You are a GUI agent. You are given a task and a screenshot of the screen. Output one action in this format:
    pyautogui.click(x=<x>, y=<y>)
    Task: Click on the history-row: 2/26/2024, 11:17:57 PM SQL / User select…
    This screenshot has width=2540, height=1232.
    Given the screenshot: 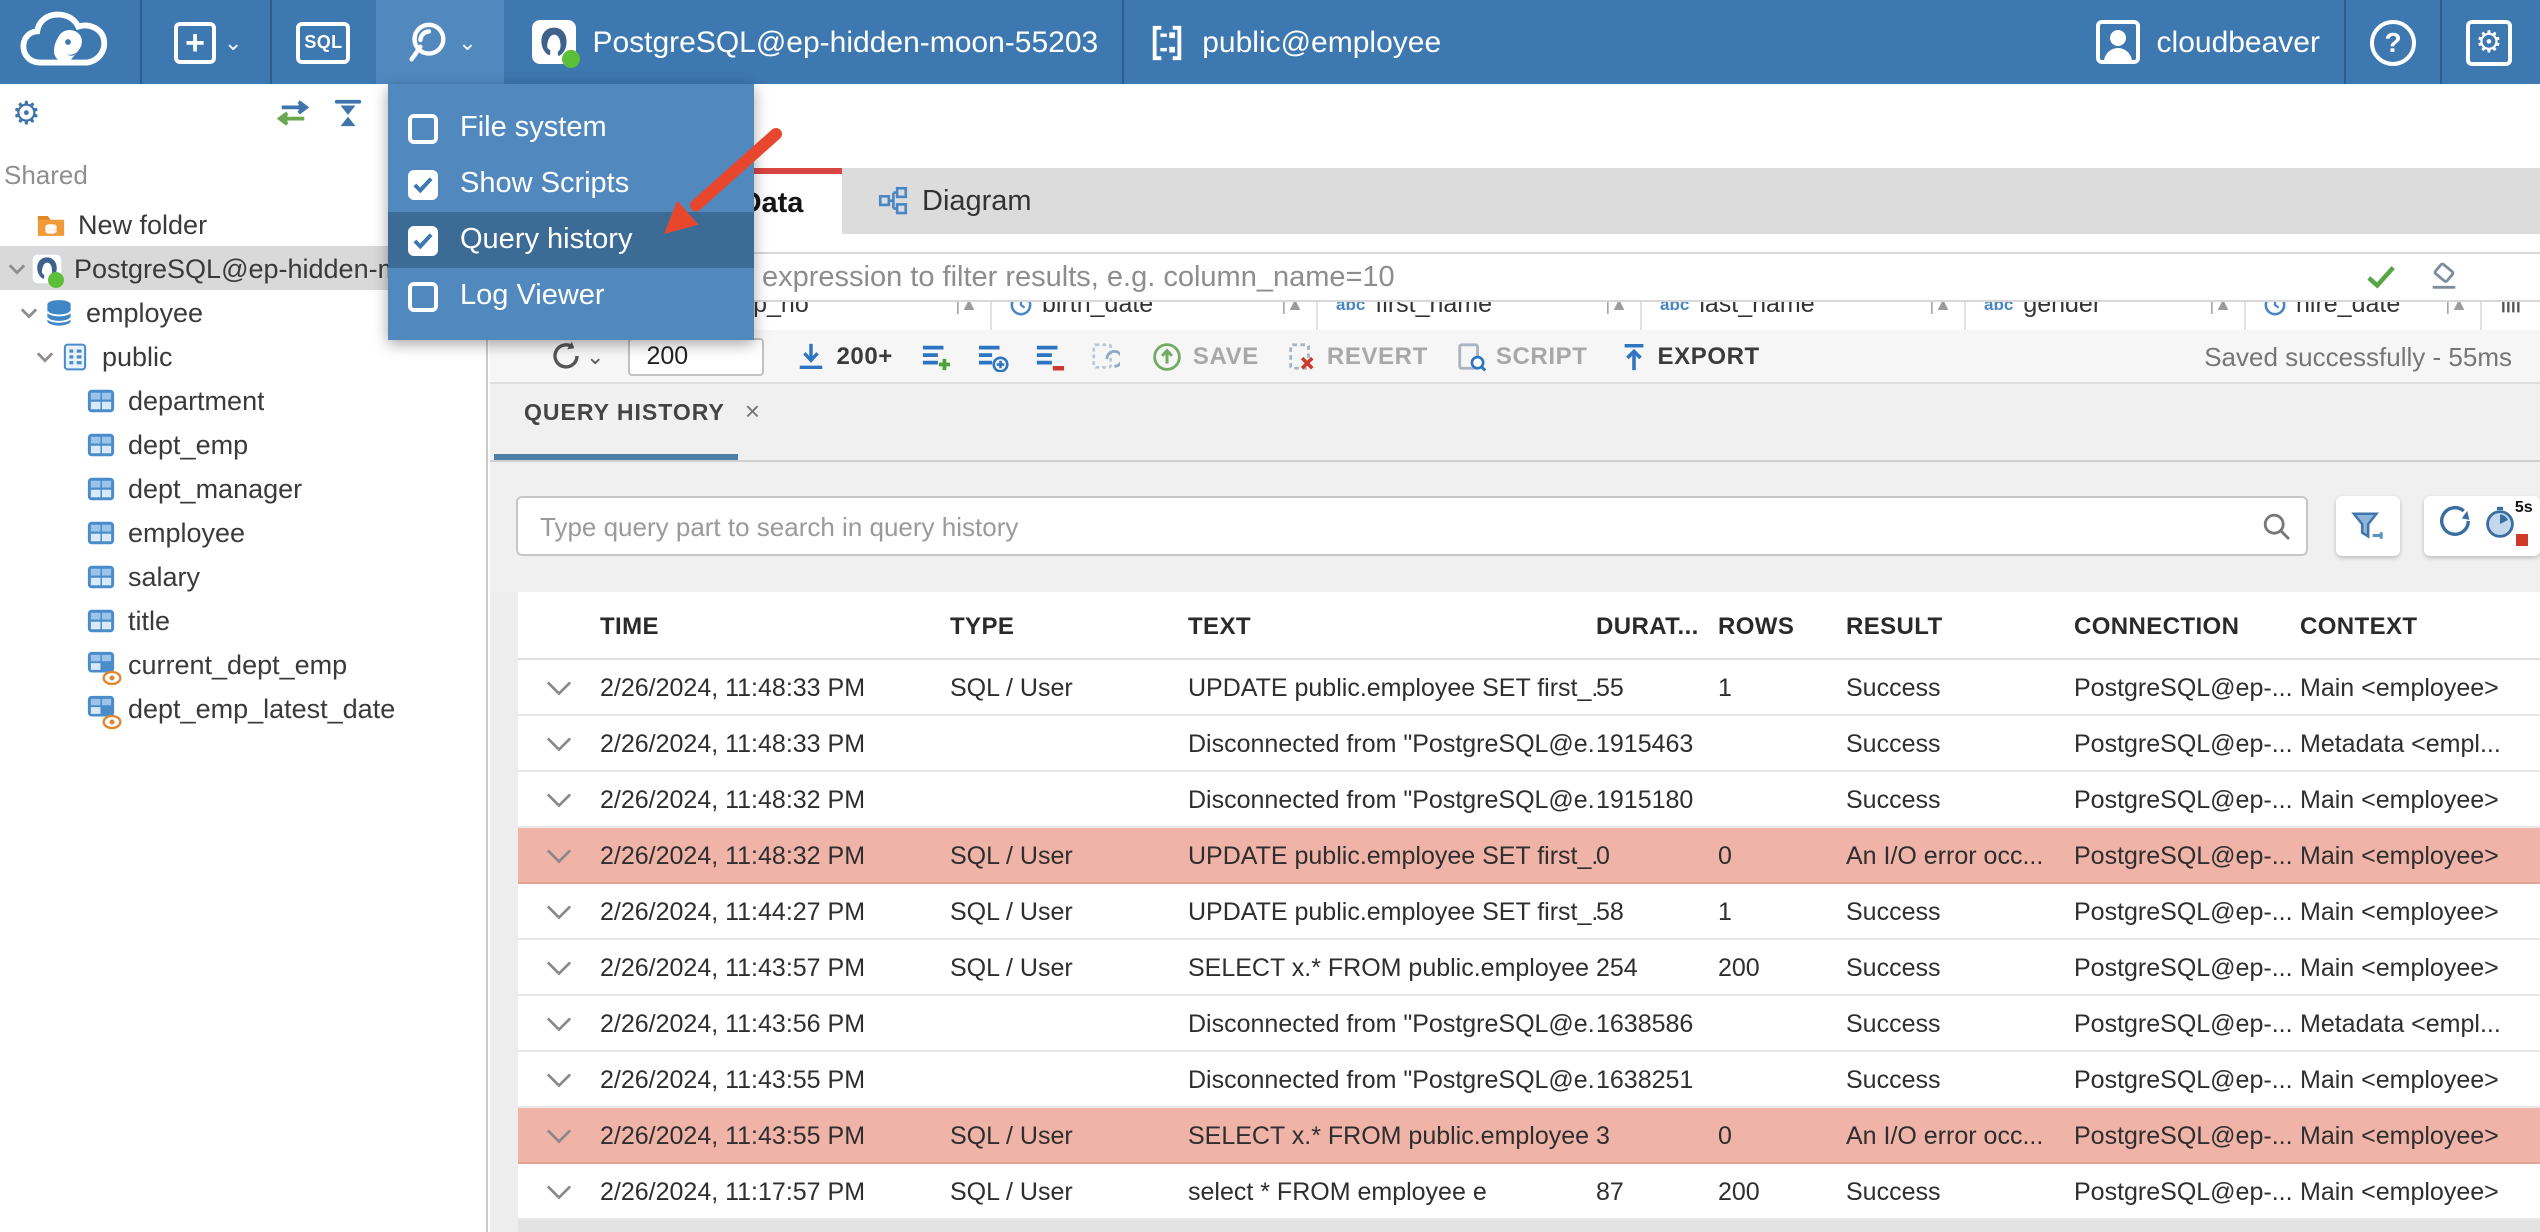 What is the action you would take?
    pyautogui.click(x=1515, y=1192)
    